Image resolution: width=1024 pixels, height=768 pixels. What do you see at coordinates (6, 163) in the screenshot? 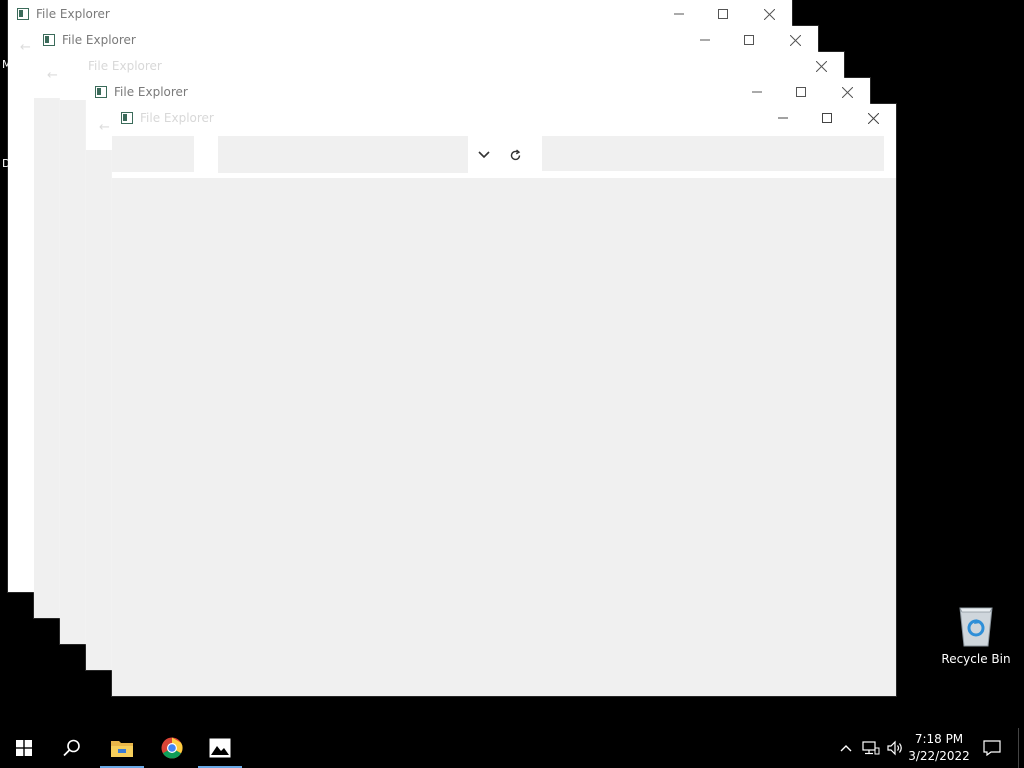
I see `edge-letter-d: D` at bounding box center [6, 163].